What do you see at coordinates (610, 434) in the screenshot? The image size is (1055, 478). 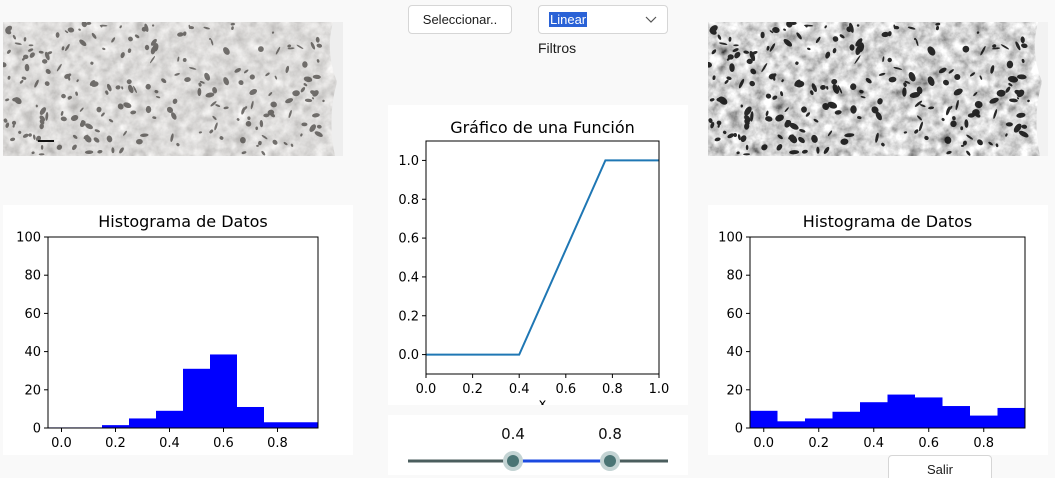 I see `slider-high-value: 0.8` at bounding box center [610, 434].